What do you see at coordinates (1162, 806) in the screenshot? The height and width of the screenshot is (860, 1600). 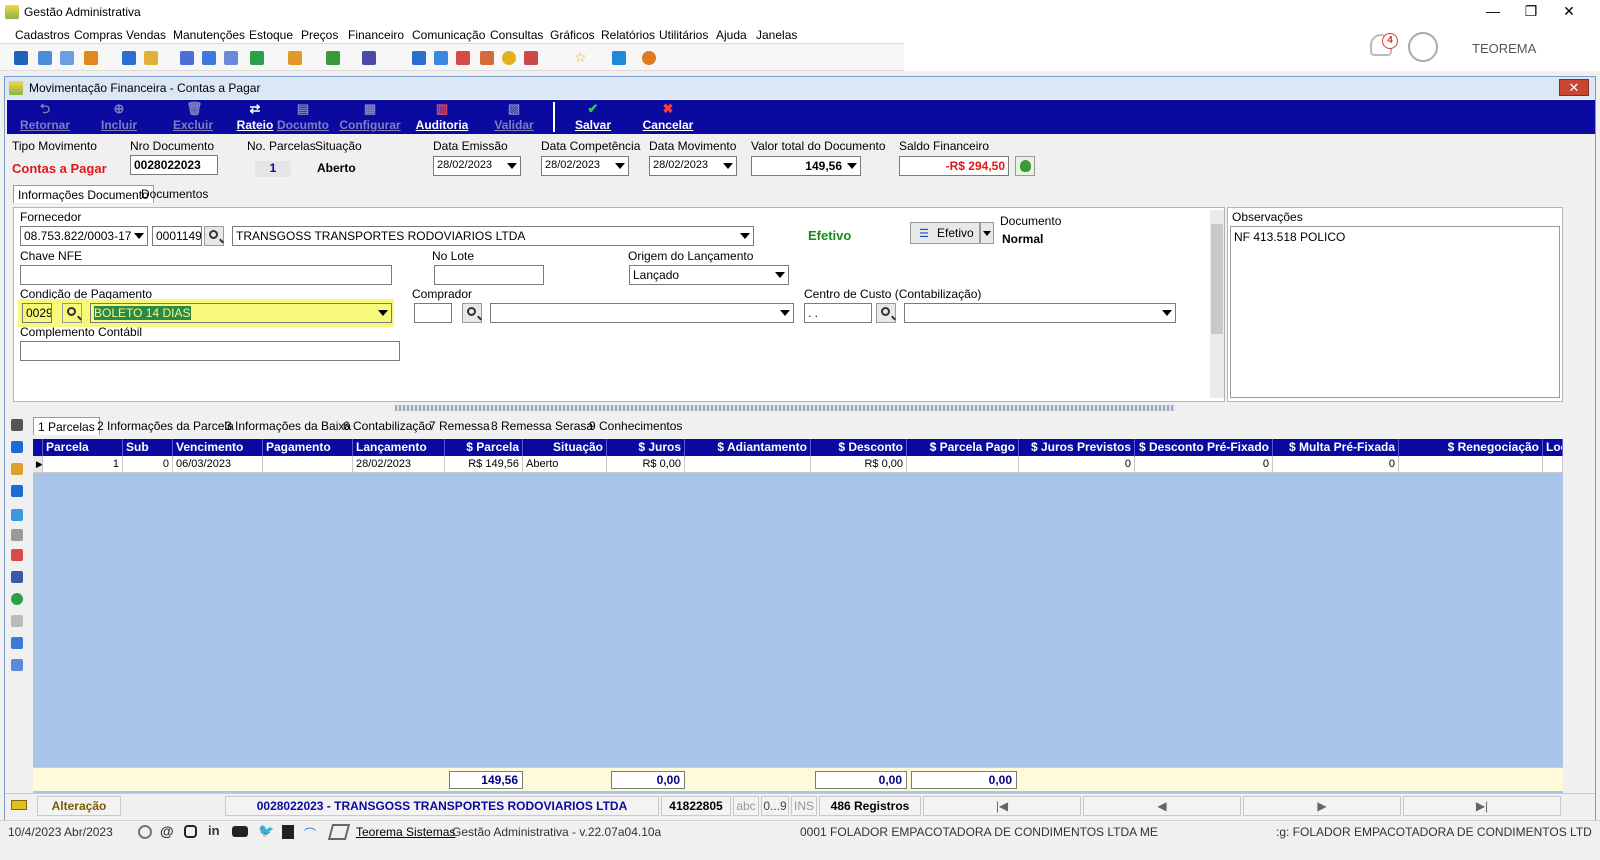 I see `prev-record-button: ◀` at bounding box center [1162, 806].